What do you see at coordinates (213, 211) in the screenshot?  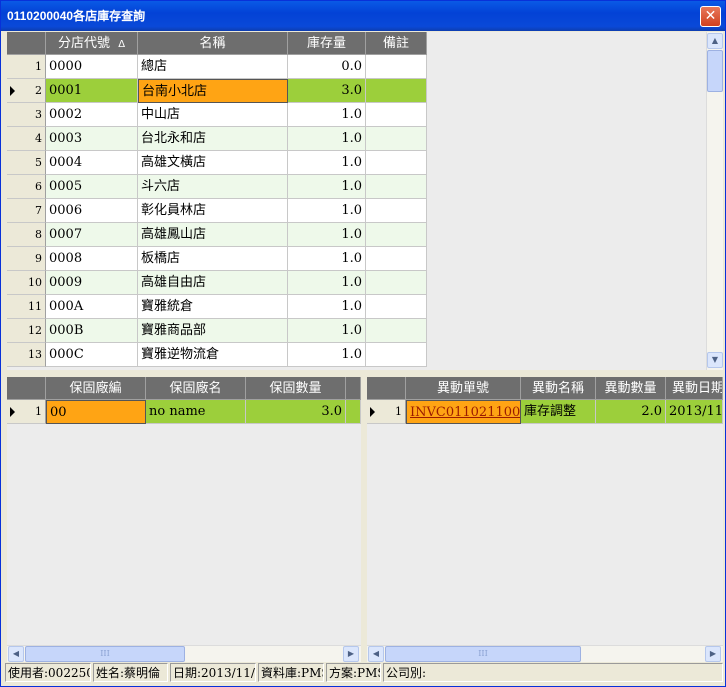 I see `cell-store-name: 彰化員林店` at bounding box center [213, 211].